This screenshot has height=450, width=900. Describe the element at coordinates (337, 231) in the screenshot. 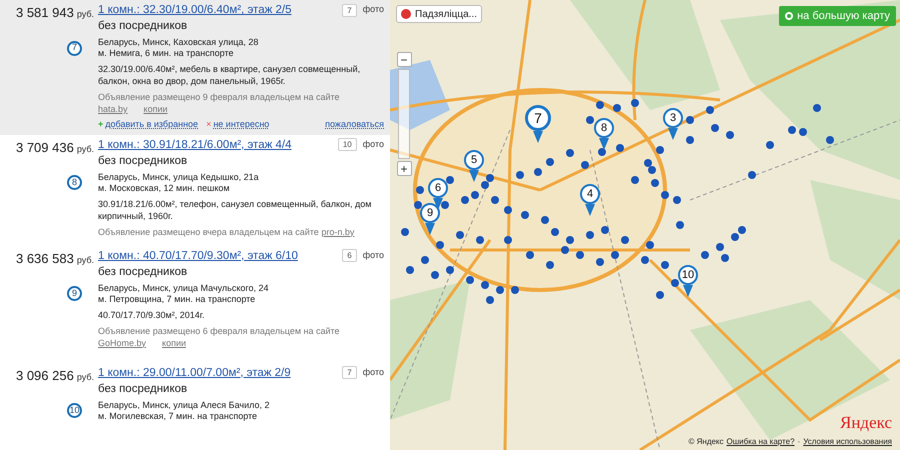

I see `source-link: pro-n.by` at that location.